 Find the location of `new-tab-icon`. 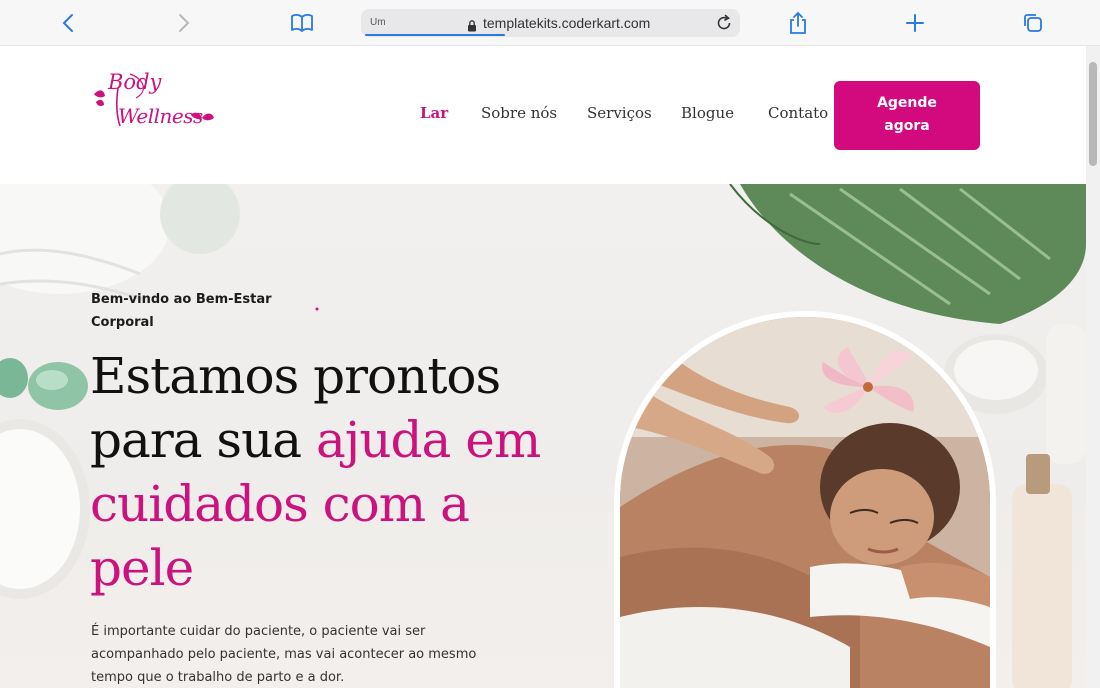

new-tab-icon is located at coordinates (915, 23).